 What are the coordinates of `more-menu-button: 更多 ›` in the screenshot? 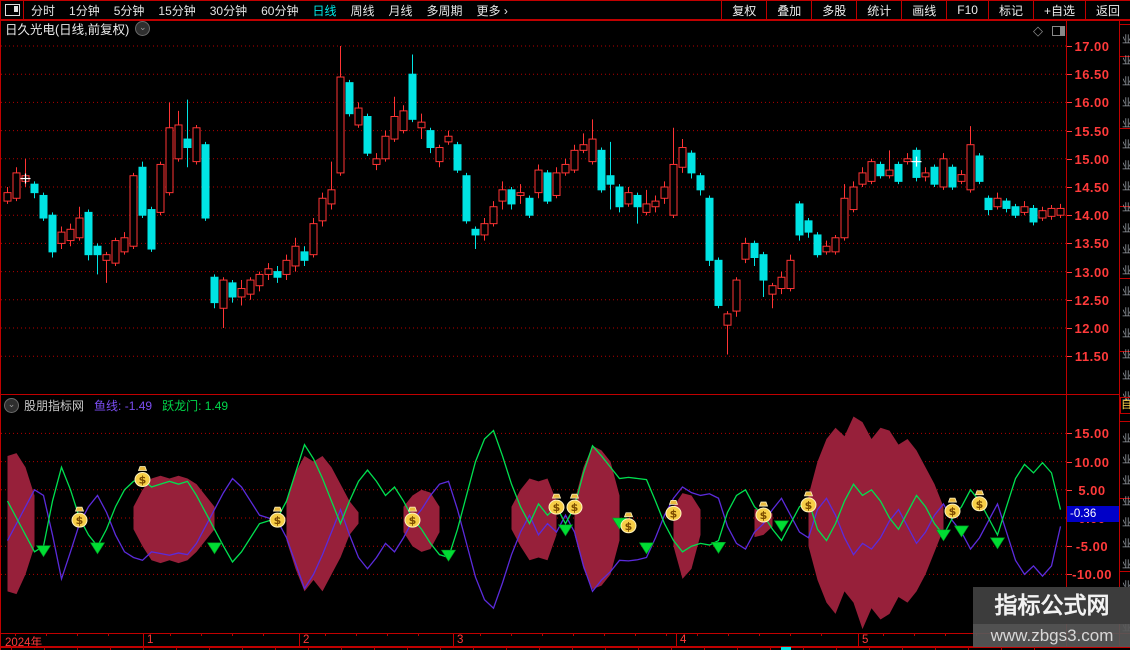 It's located at (492, 10).